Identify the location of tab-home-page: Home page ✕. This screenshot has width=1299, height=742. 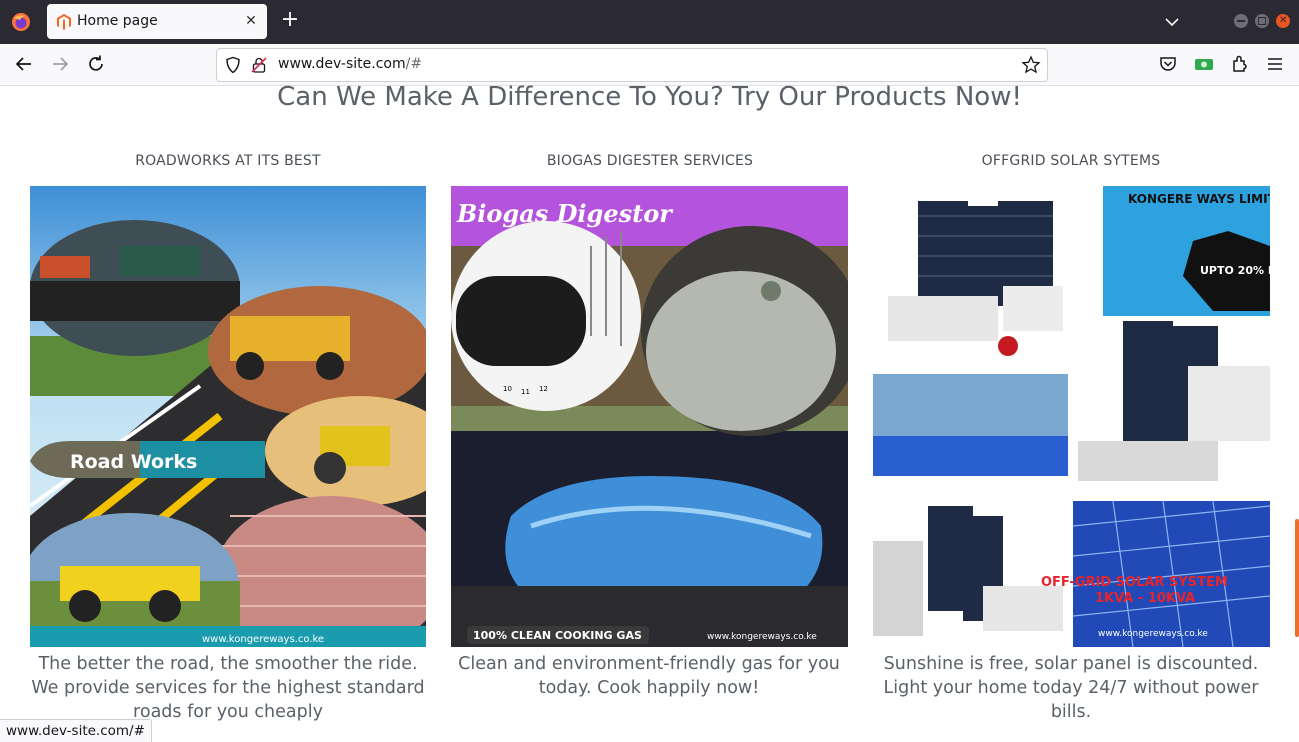
(157, 21).